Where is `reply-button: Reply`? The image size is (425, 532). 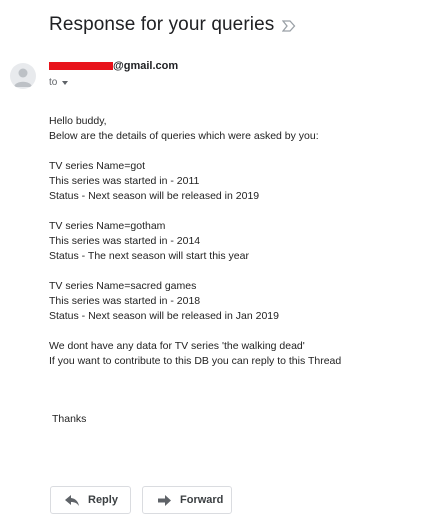 reply-button: Reply is located at coordinates (90, 500).